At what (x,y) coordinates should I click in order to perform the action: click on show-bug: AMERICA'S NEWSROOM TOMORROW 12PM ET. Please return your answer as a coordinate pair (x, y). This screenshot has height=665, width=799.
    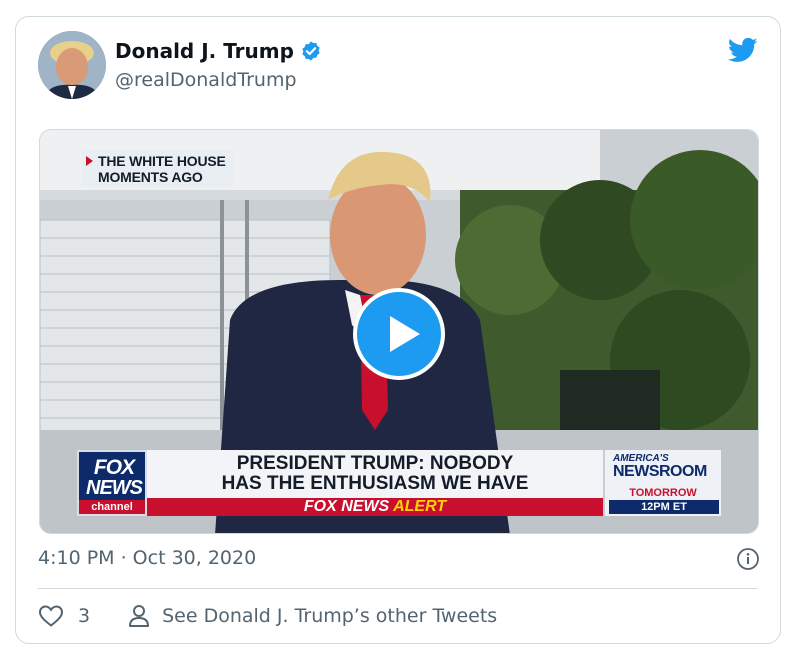
    Looking at the image, I should click on (662, 483).